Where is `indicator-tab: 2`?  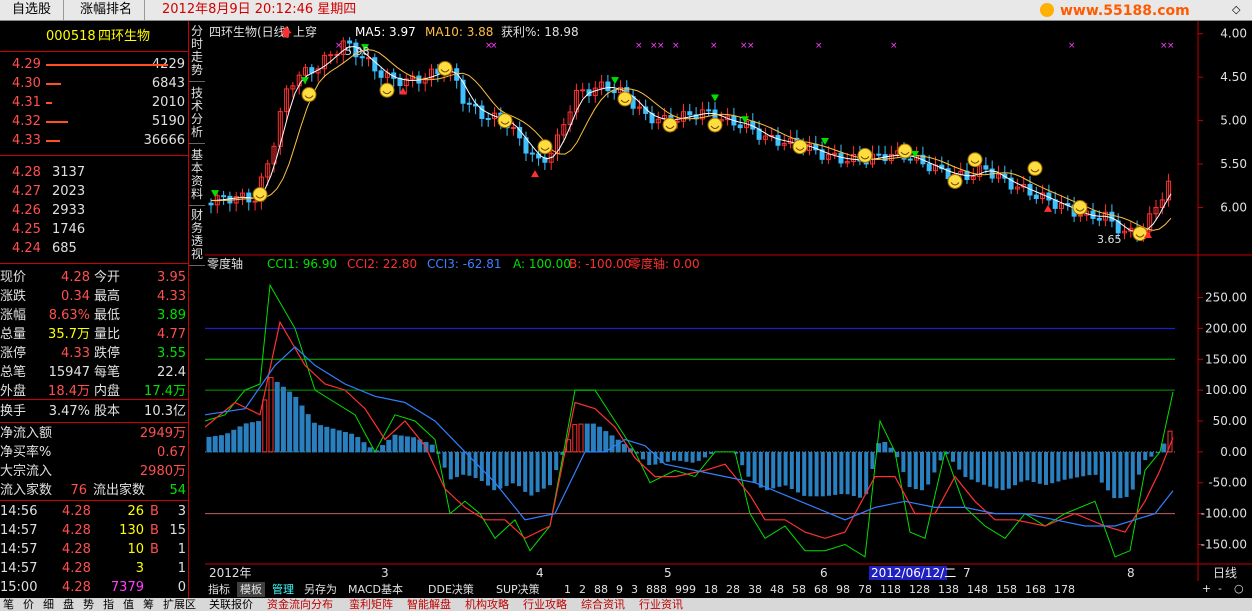
indicator-tab: 2 is located at coordinates (582, 589).